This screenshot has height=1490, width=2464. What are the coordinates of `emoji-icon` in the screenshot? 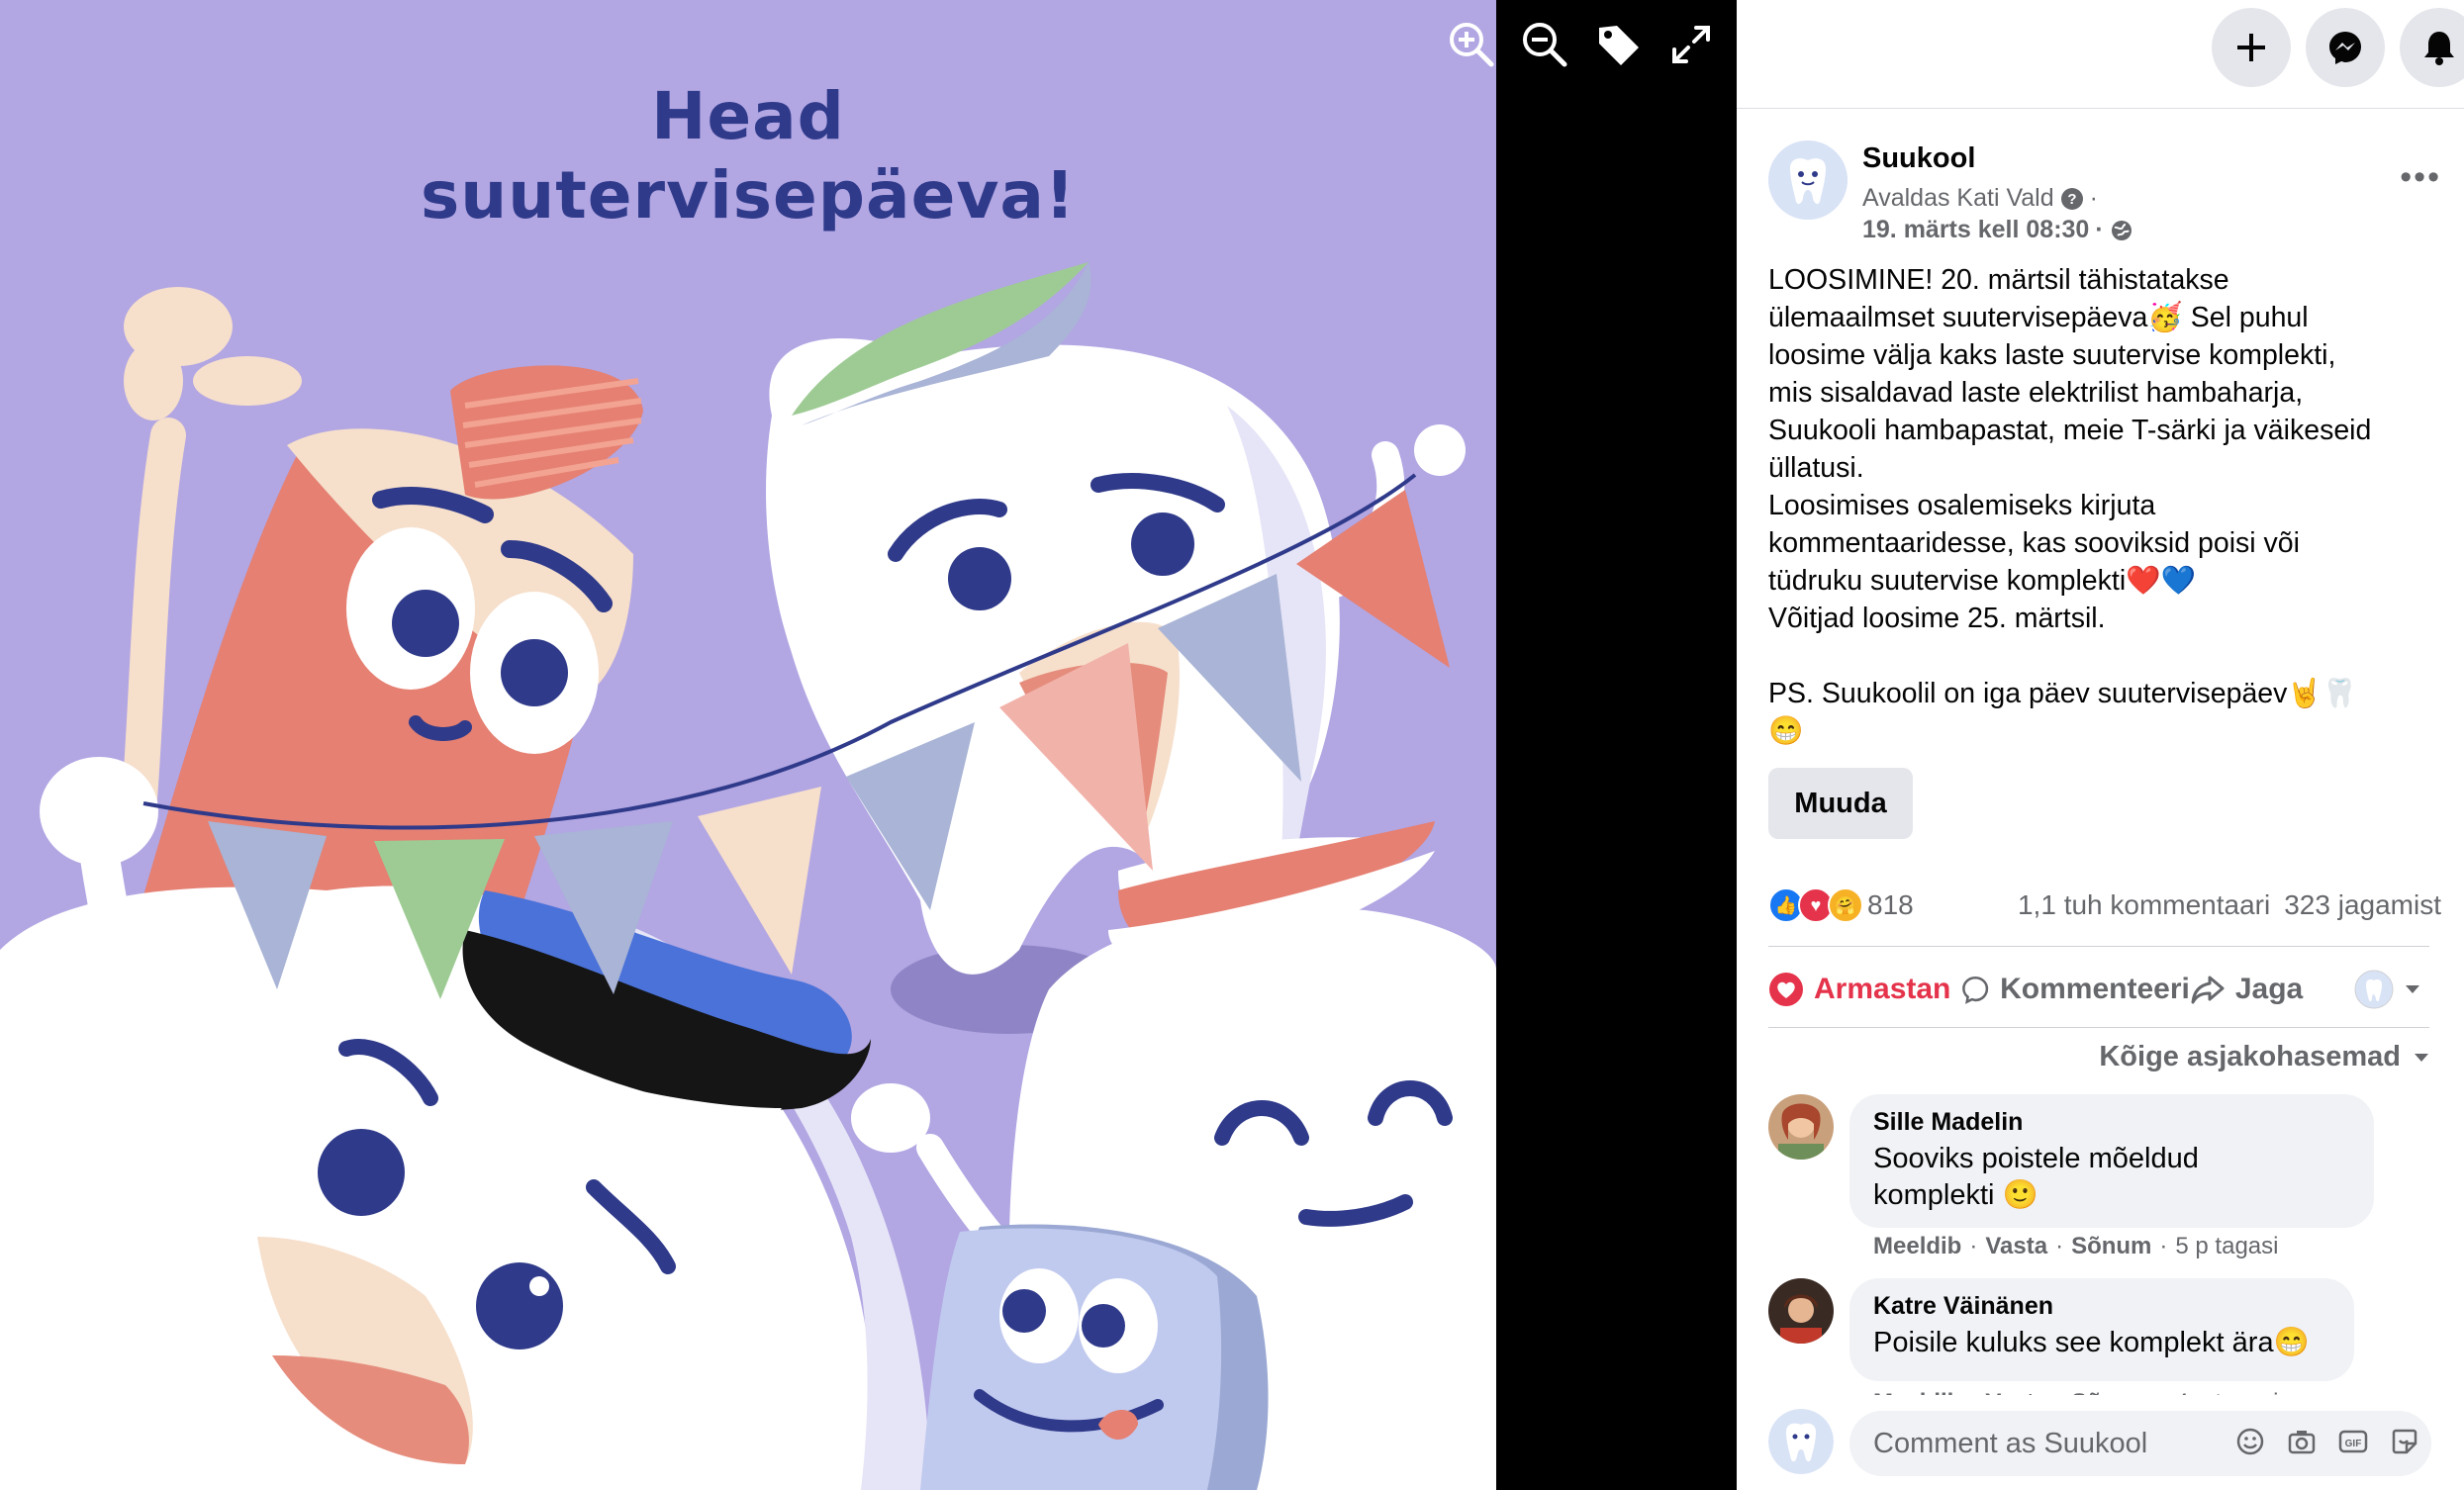 It's located at (2250, 1442).